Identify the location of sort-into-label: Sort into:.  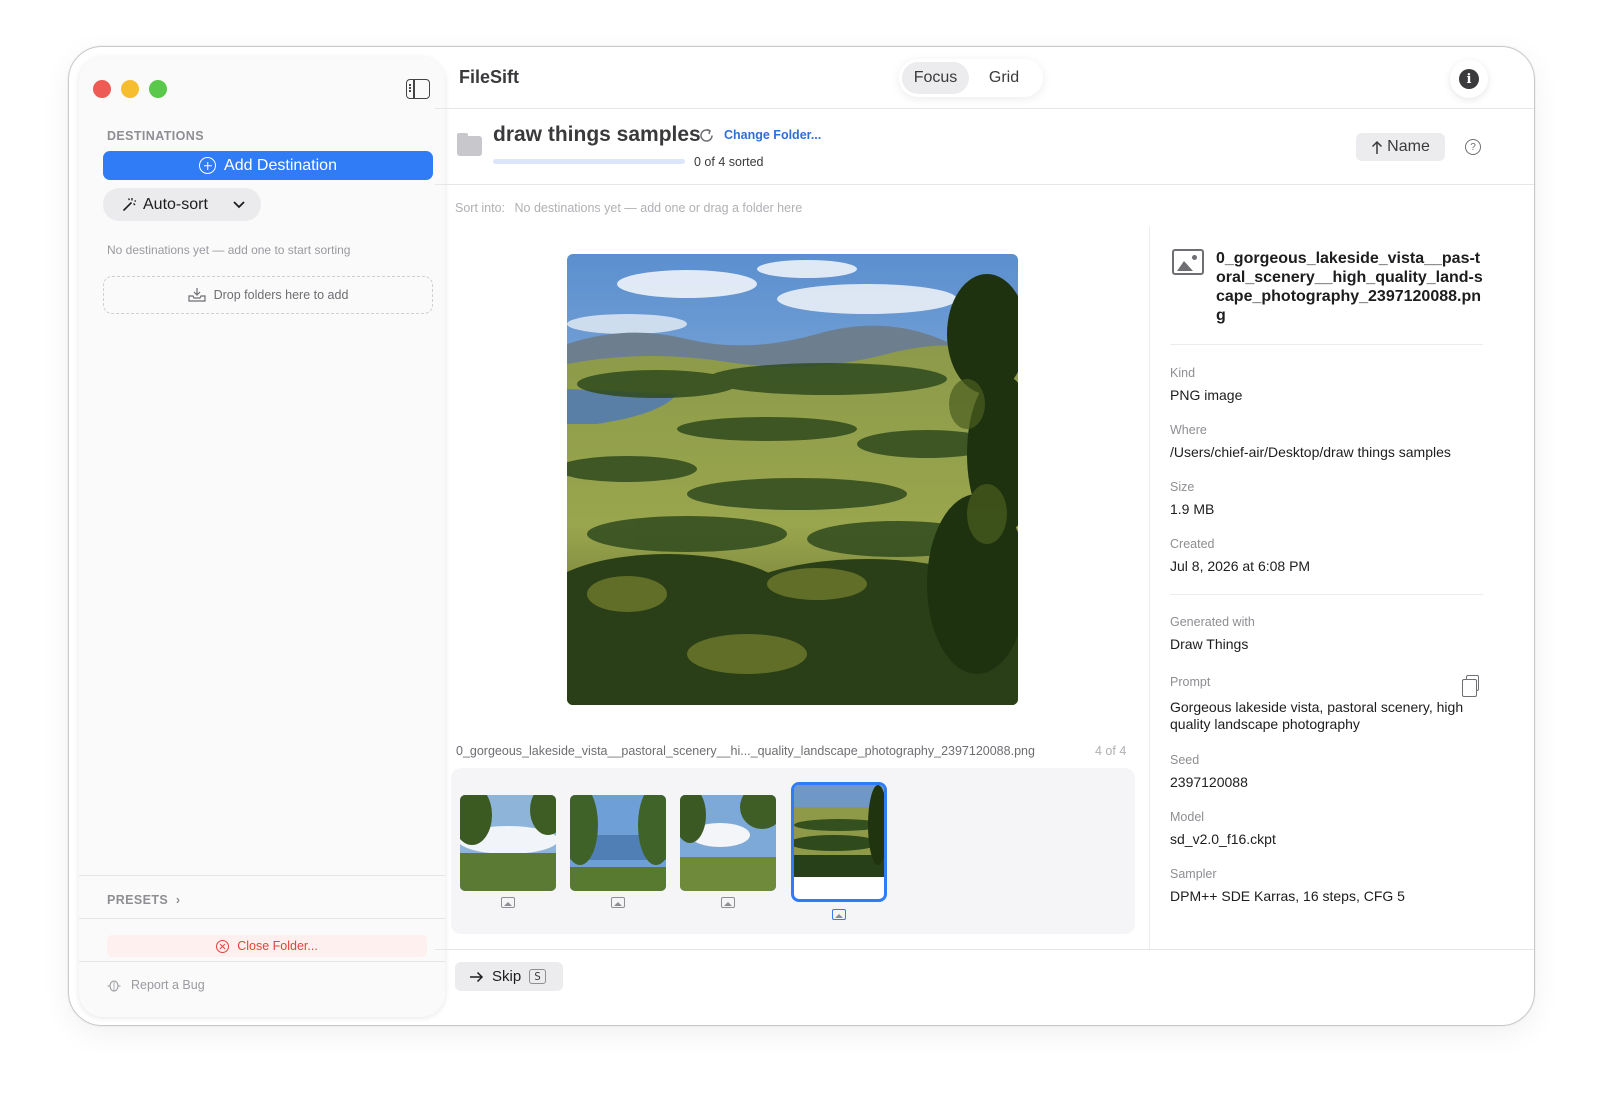
(480, 208).